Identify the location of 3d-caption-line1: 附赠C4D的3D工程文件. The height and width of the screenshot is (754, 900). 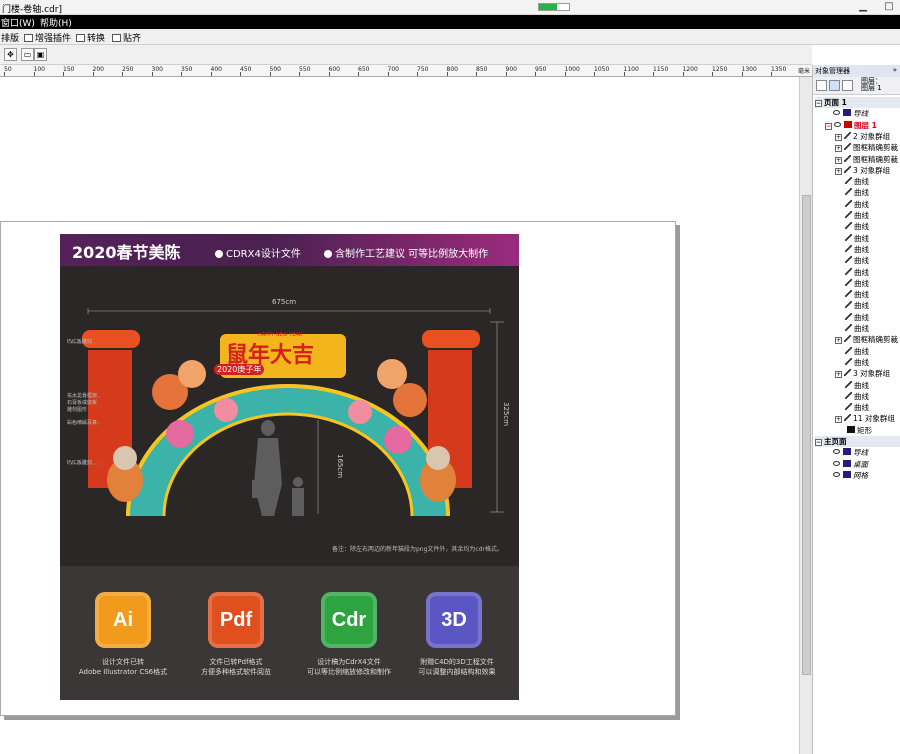
(457, 662).